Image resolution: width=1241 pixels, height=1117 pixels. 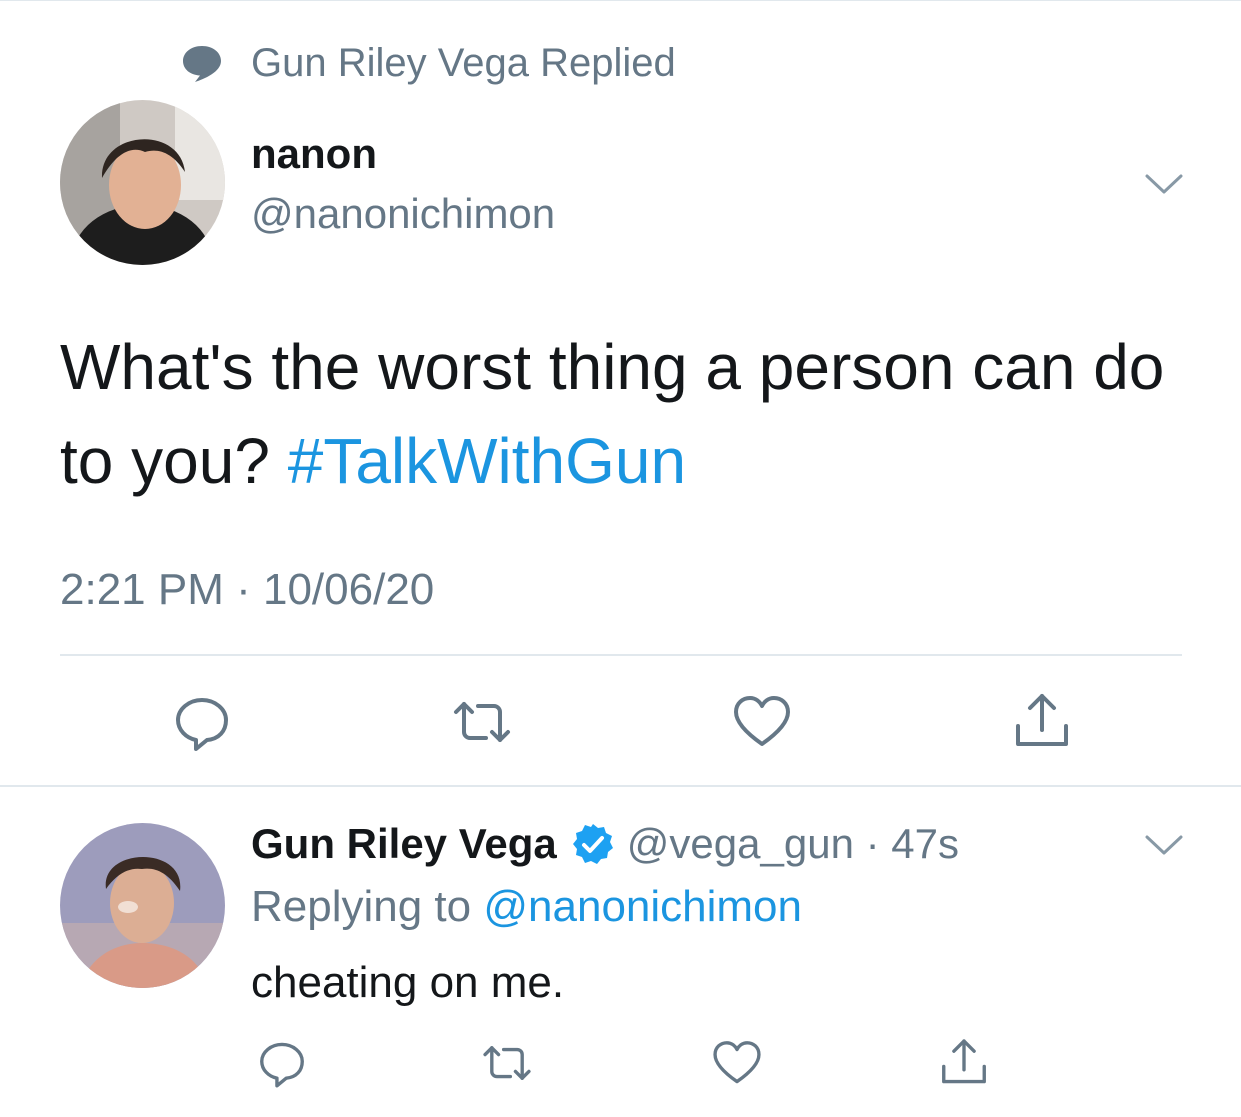 What do you see at coordinates (314, 154) in the screenshot?
I see `author-name: nanon` at bounding box center [314, 154].